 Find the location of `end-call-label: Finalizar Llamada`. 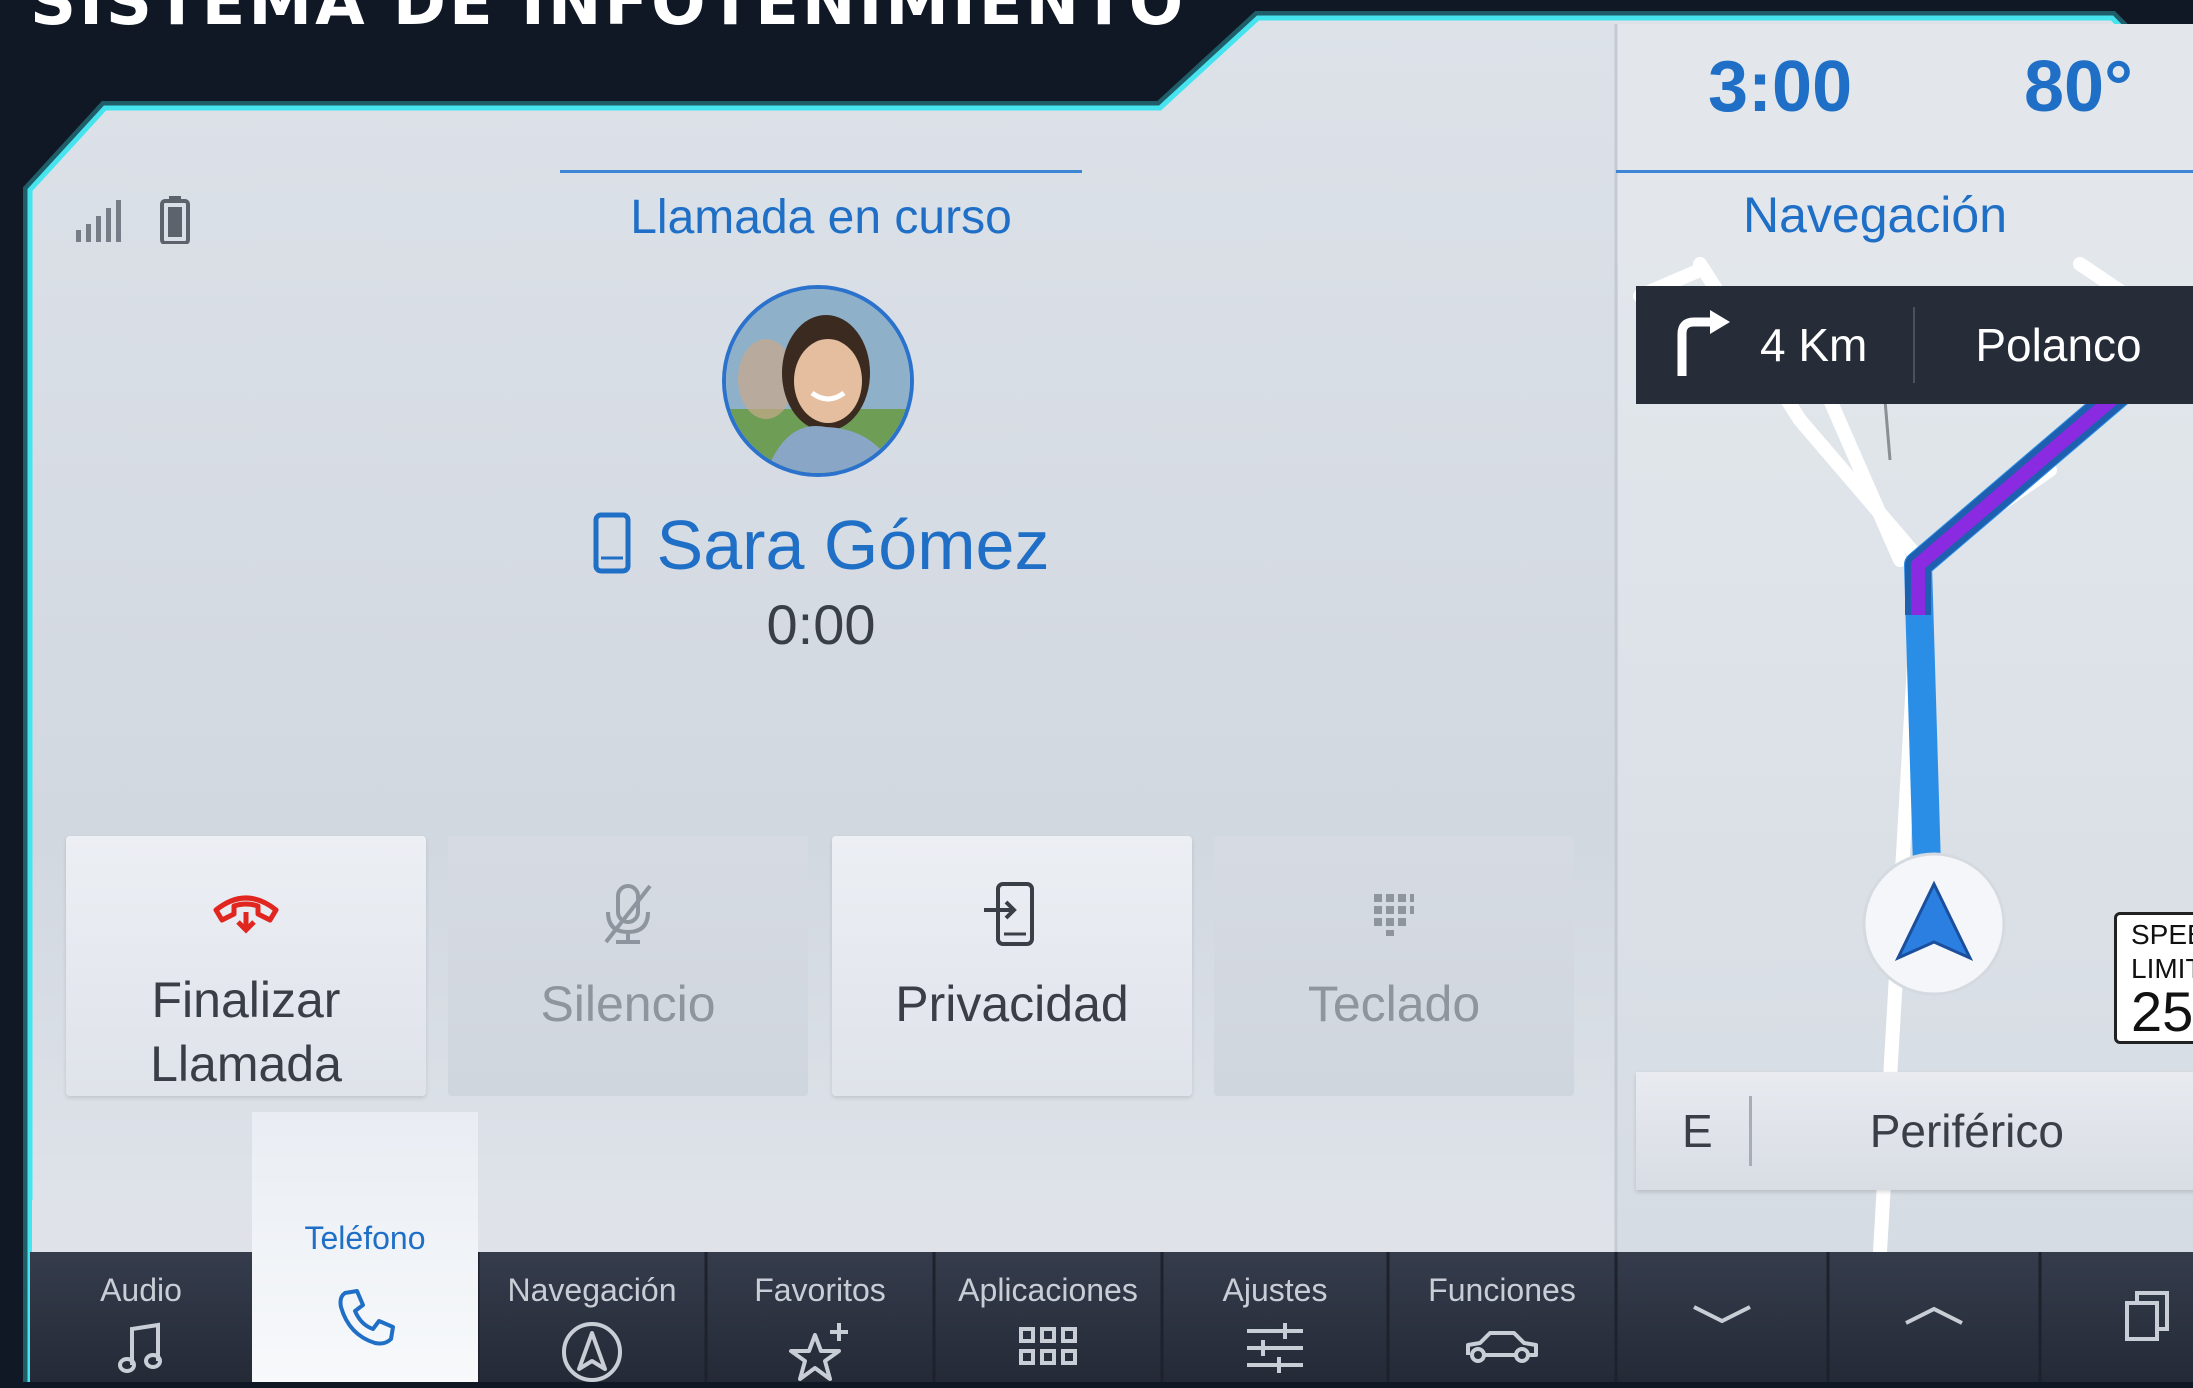

end-call-label: Finalizar Llamada is located at coordinates (246, 1032).